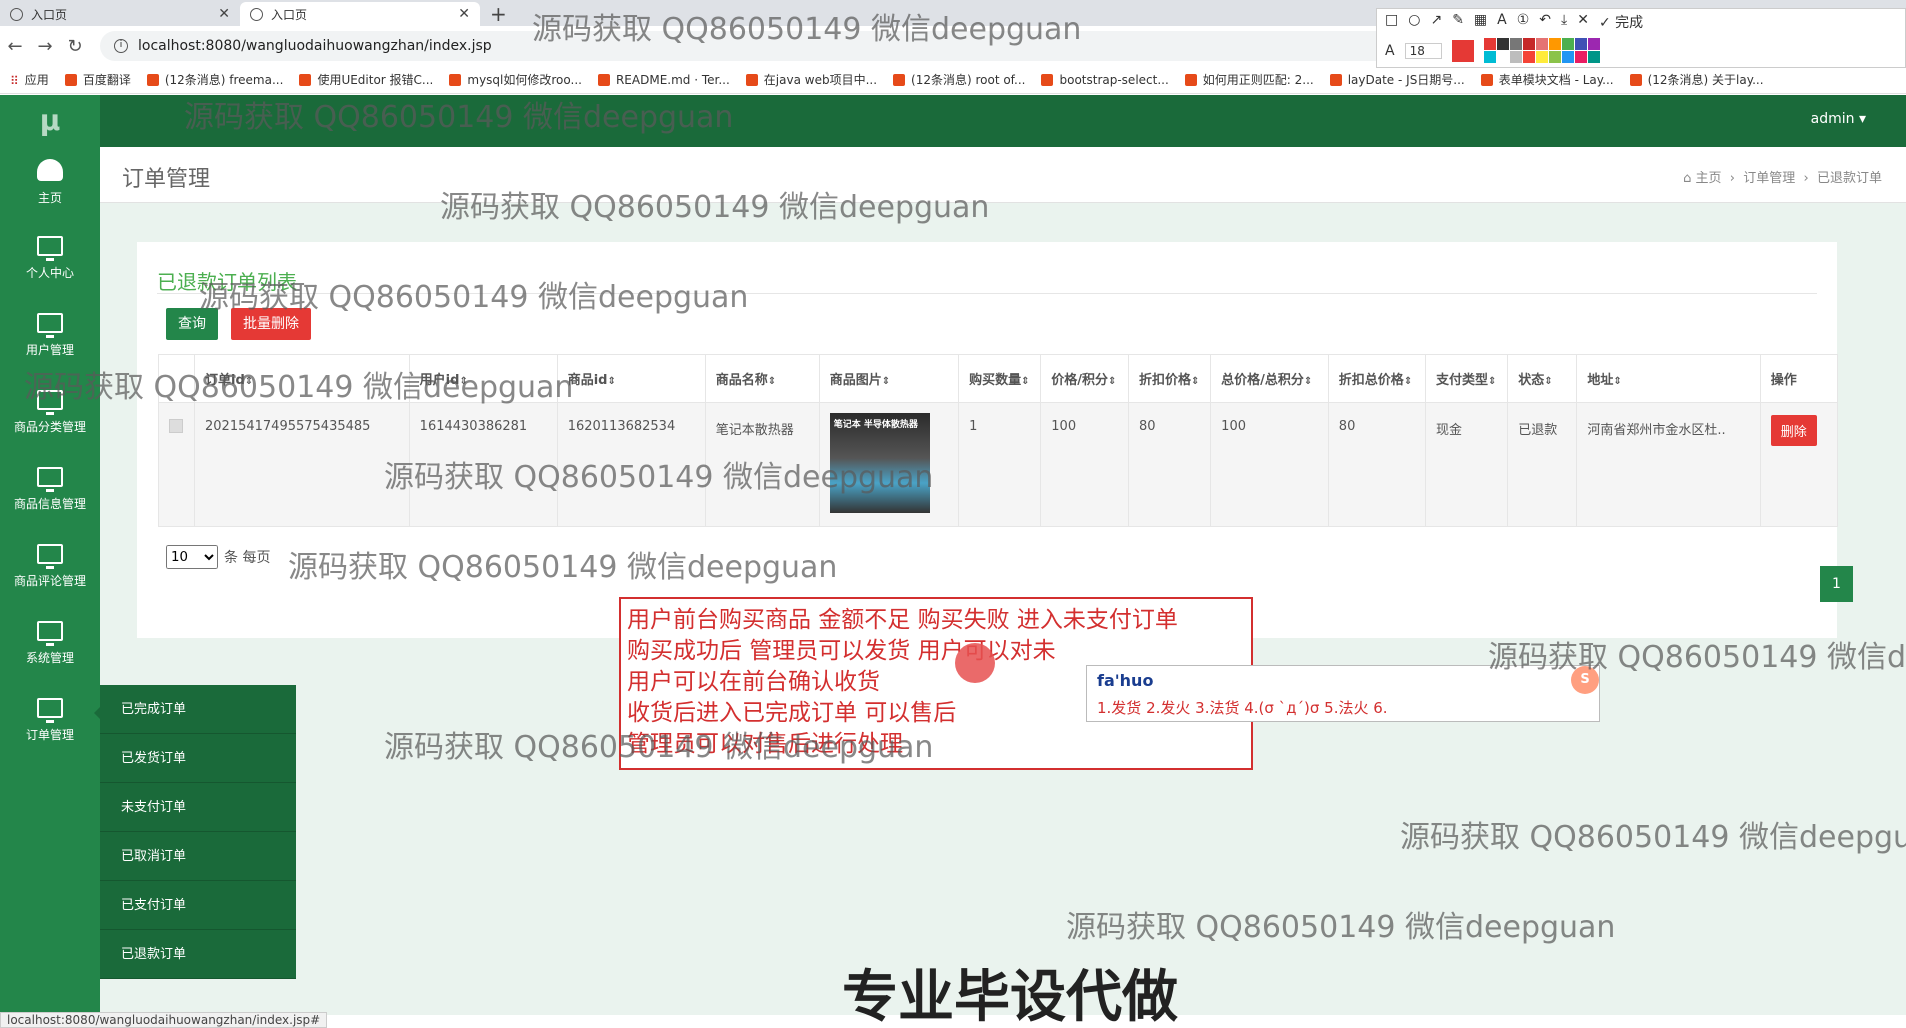  I want to click on submenu-item: 未支付订单, so click(198, 807).